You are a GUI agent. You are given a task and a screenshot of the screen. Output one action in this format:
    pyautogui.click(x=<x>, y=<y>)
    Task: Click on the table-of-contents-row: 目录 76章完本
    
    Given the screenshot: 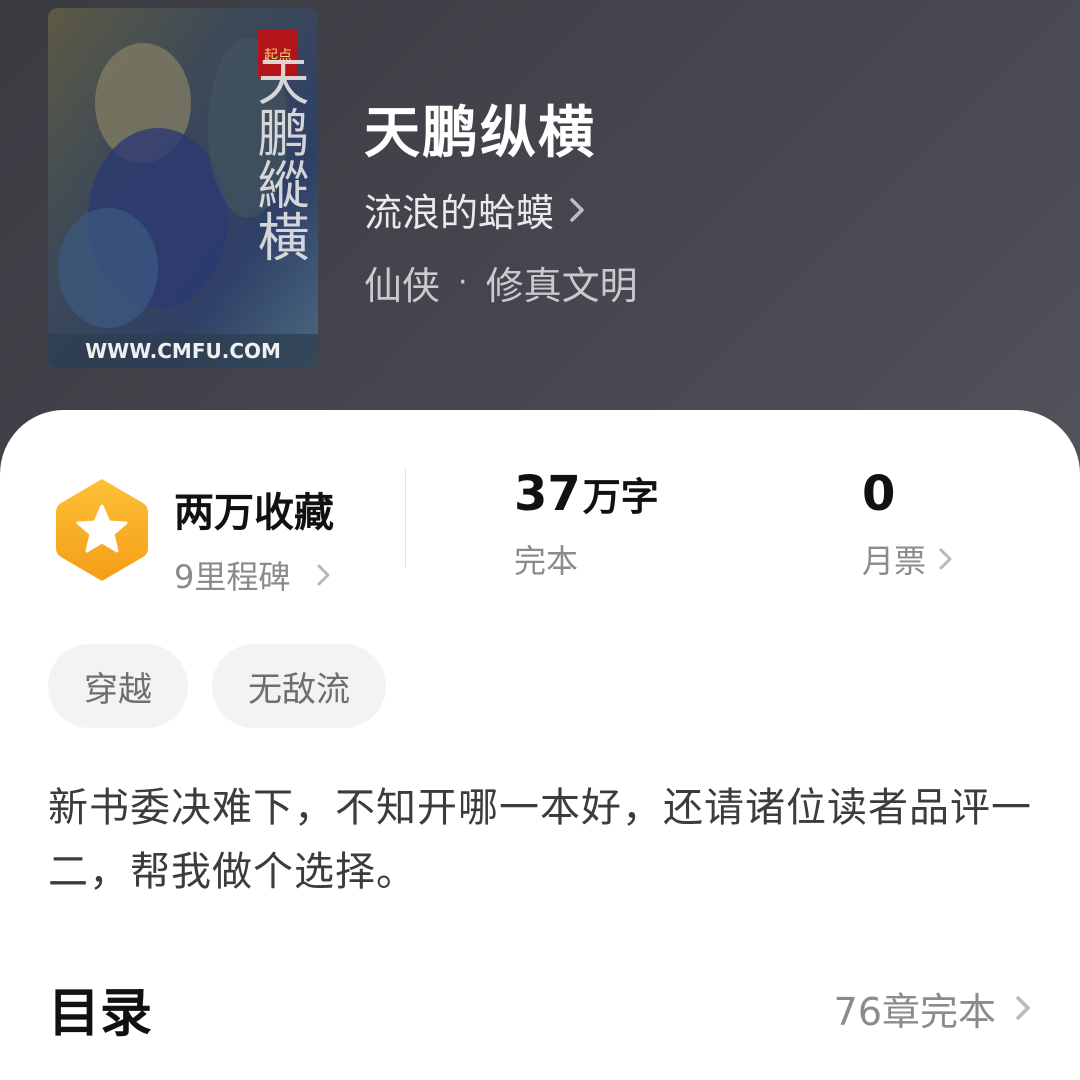 What is the action you would take?
    pyautogui.click(x=540, y=1008)
    